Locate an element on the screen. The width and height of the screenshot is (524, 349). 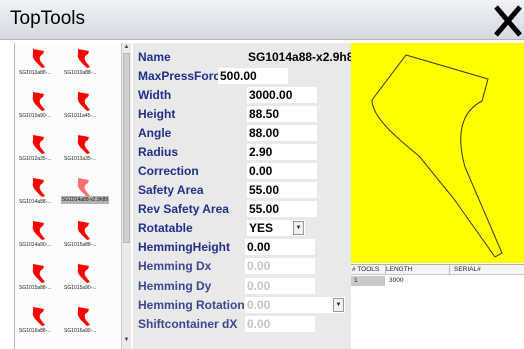
column-header-tools: # TOOLS is located at coordinates (366, 269).